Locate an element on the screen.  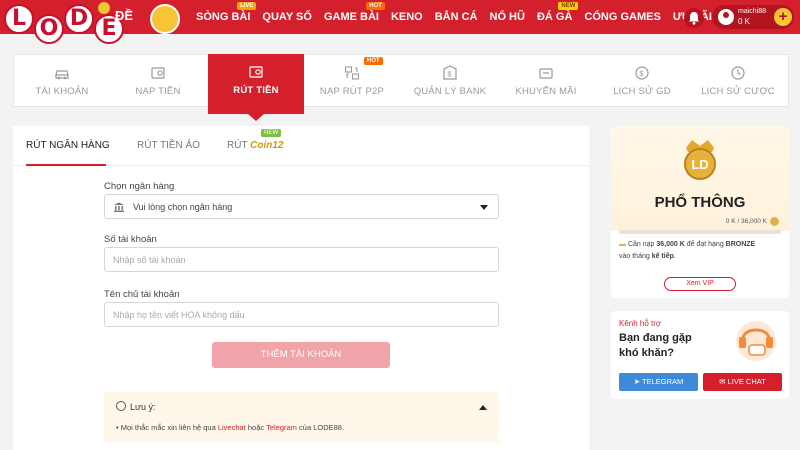
logo: L O D E ĐỀ is located at coordinates (95, 30).